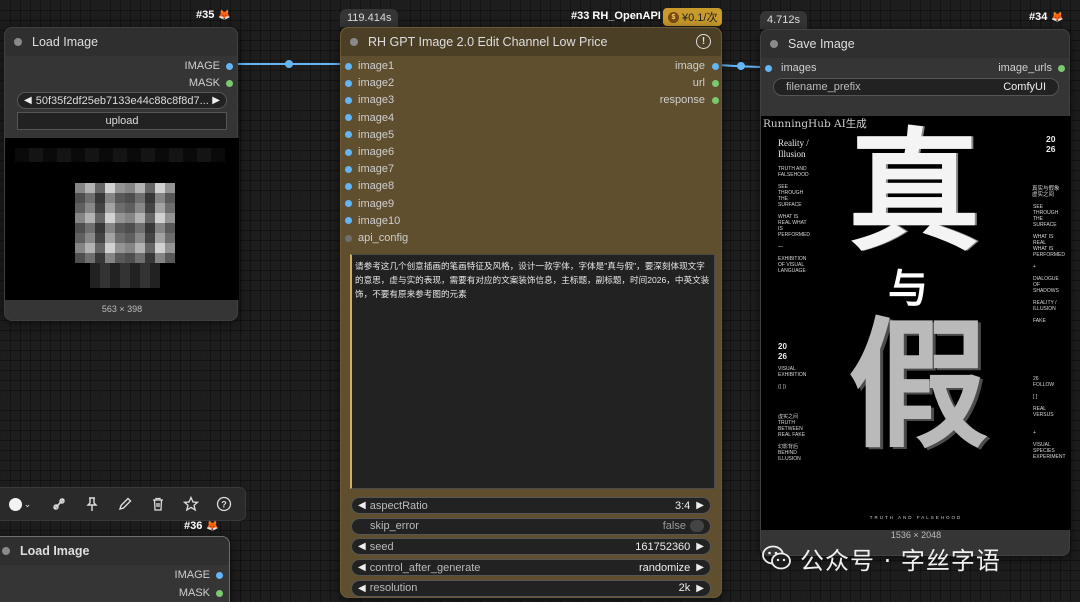 This screenshot has height=602, width=1080. Describe the element at coordinates (376, 169) in the screenshot. I see `input-label: image7` at that location.